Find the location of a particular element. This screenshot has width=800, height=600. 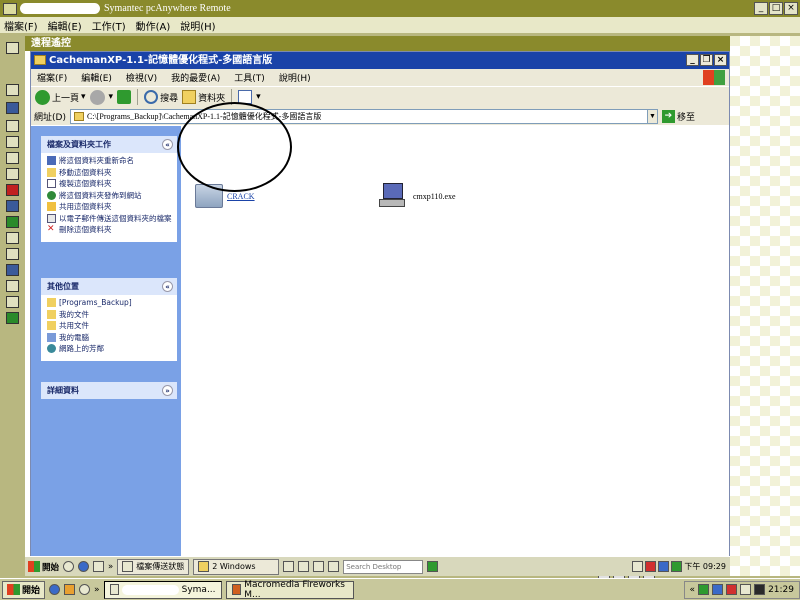

task-copy: 複製這個資料夾 is located at coordinates (110, 184).